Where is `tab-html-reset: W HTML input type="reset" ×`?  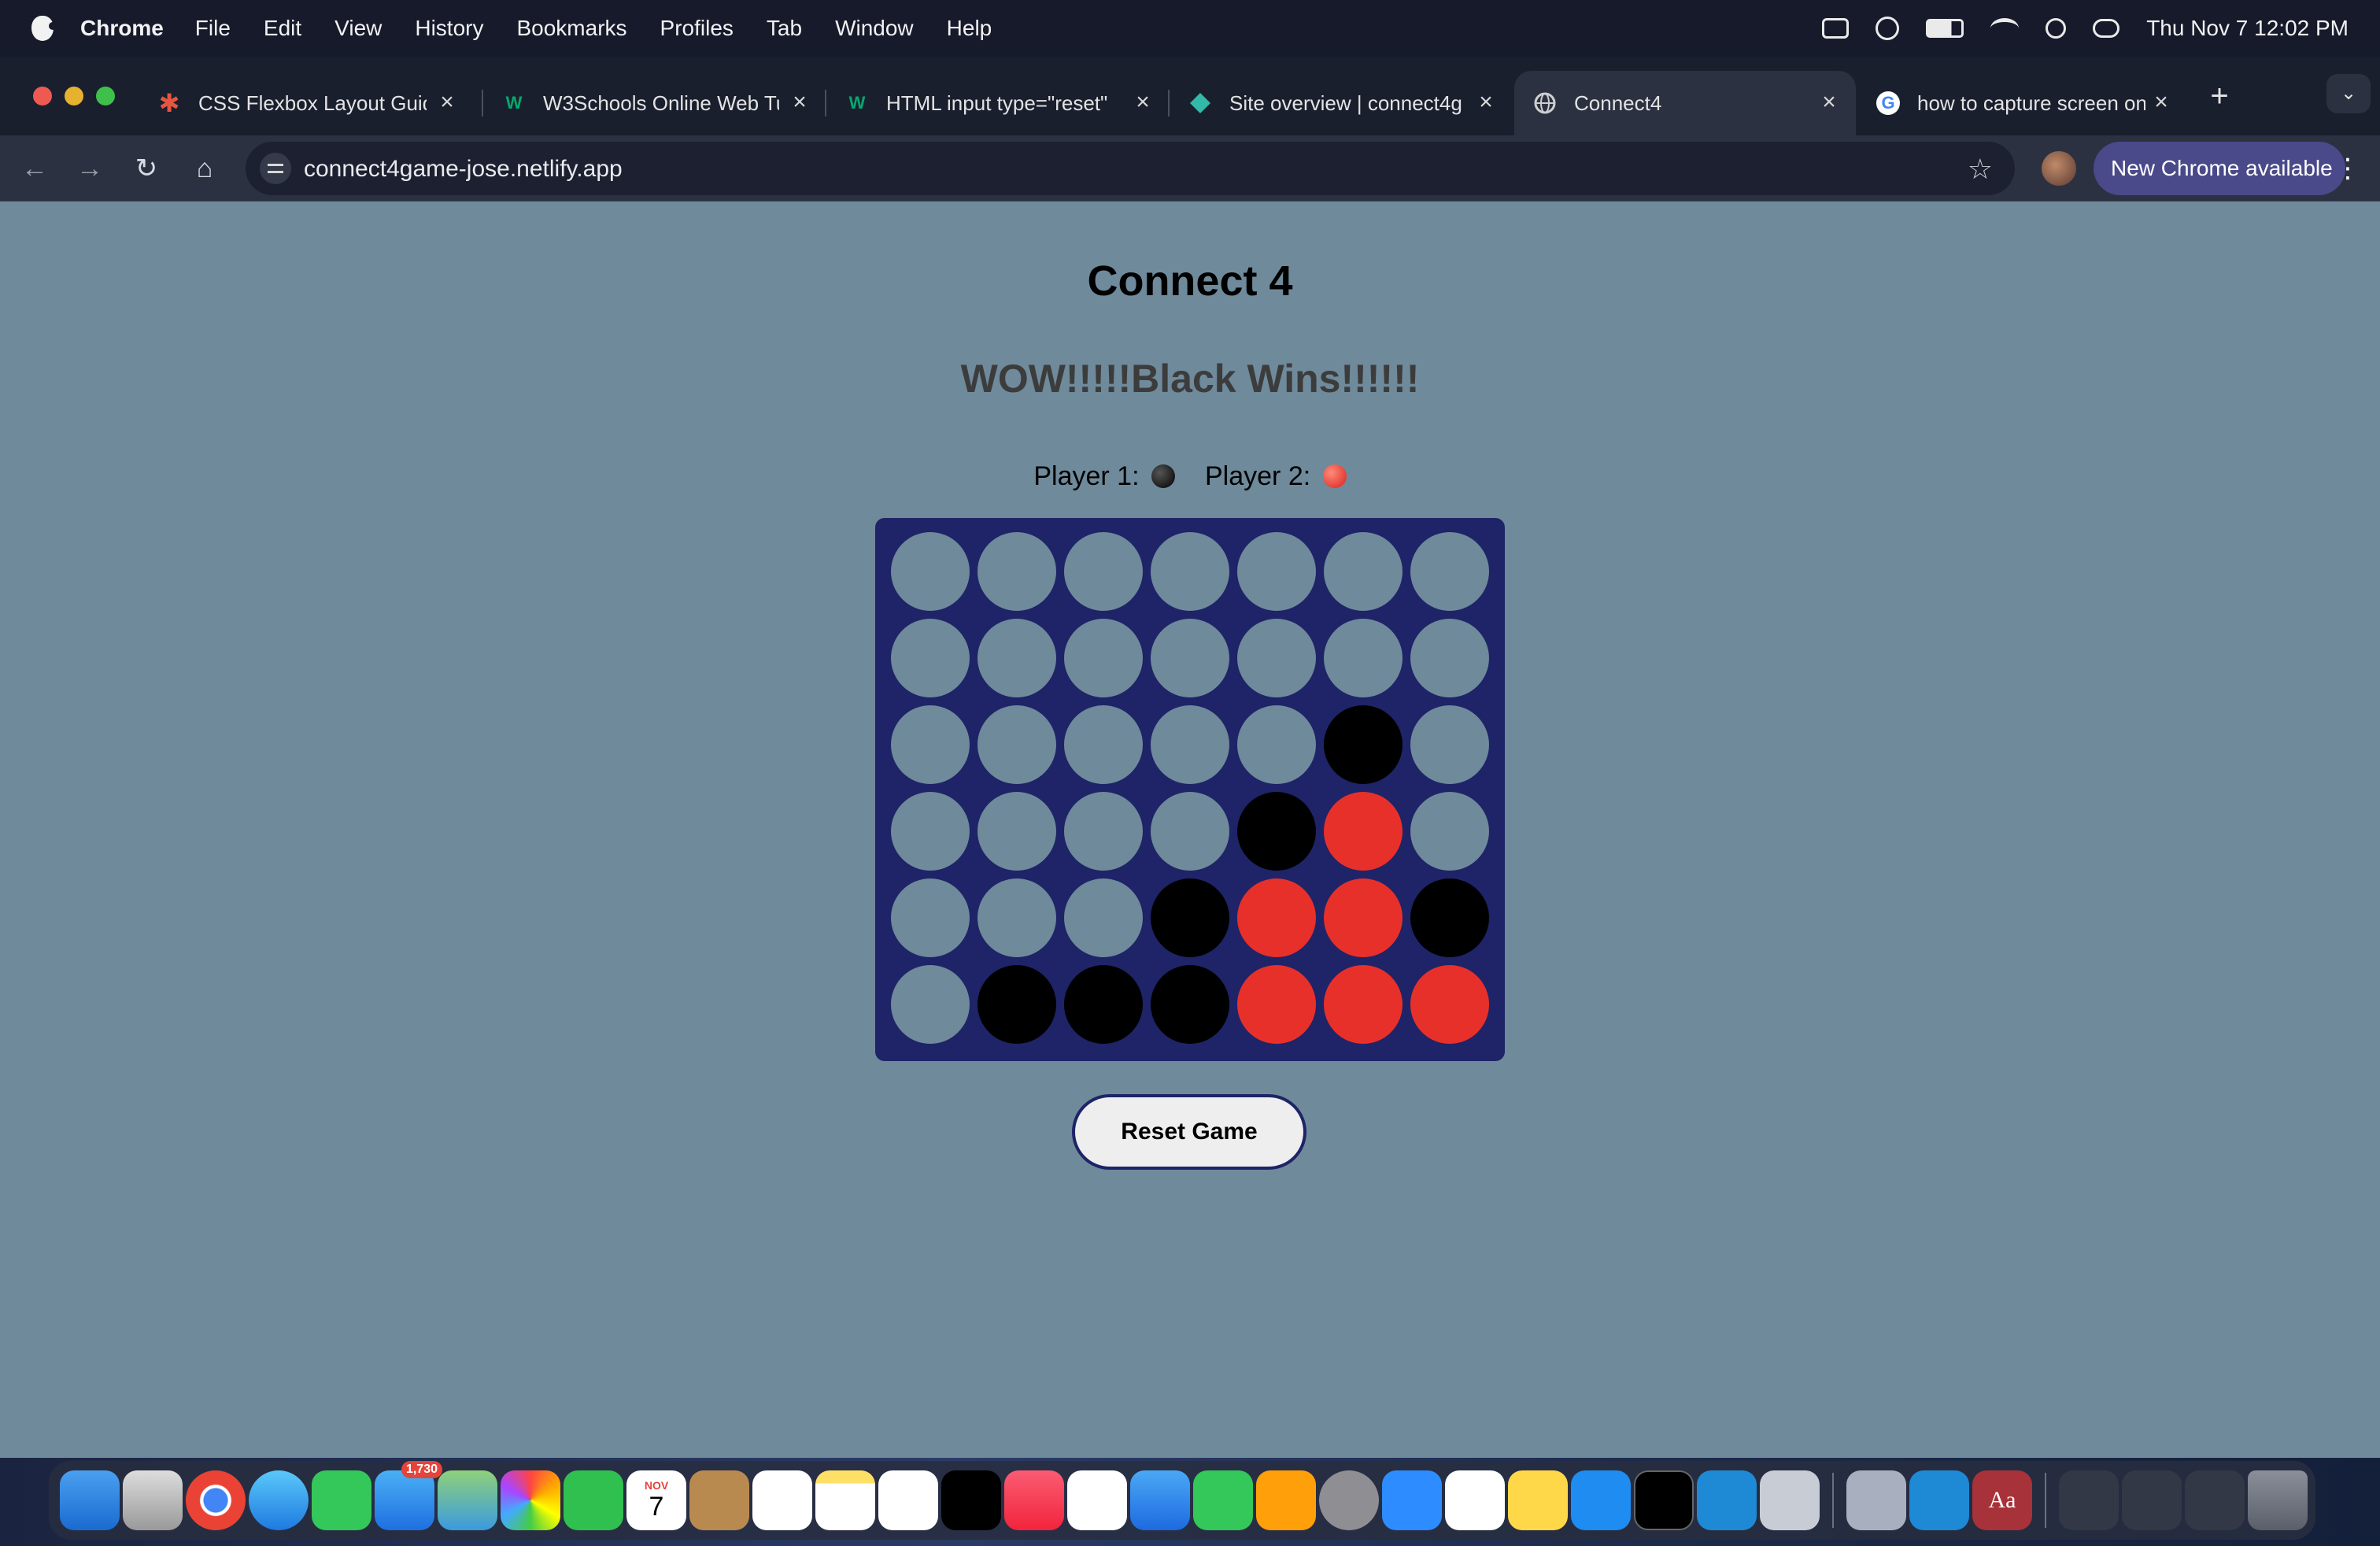 tab-html-reset: W HTML input type="reset" × is located at coordinates (998, 103).